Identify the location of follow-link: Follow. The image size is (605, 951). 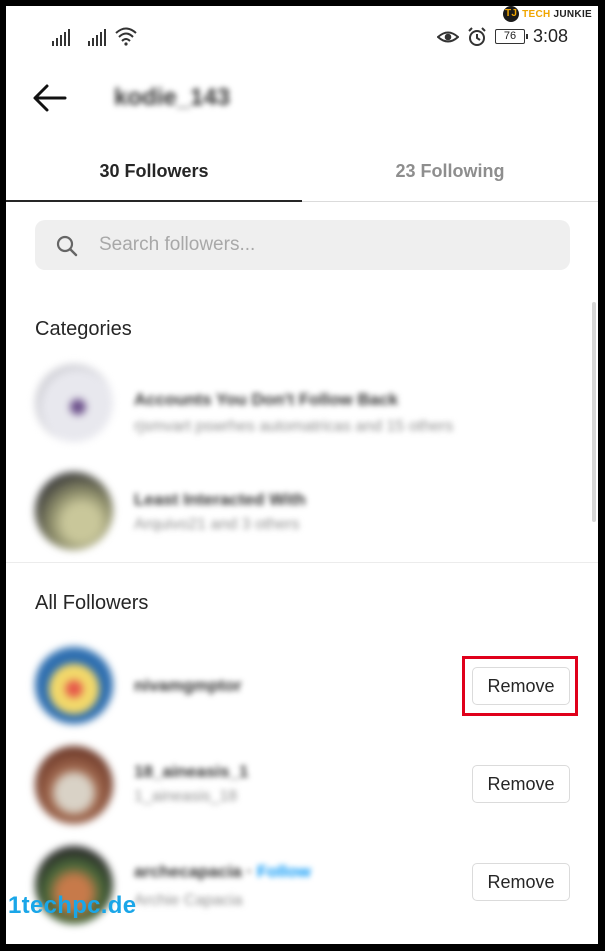
(284, 871).